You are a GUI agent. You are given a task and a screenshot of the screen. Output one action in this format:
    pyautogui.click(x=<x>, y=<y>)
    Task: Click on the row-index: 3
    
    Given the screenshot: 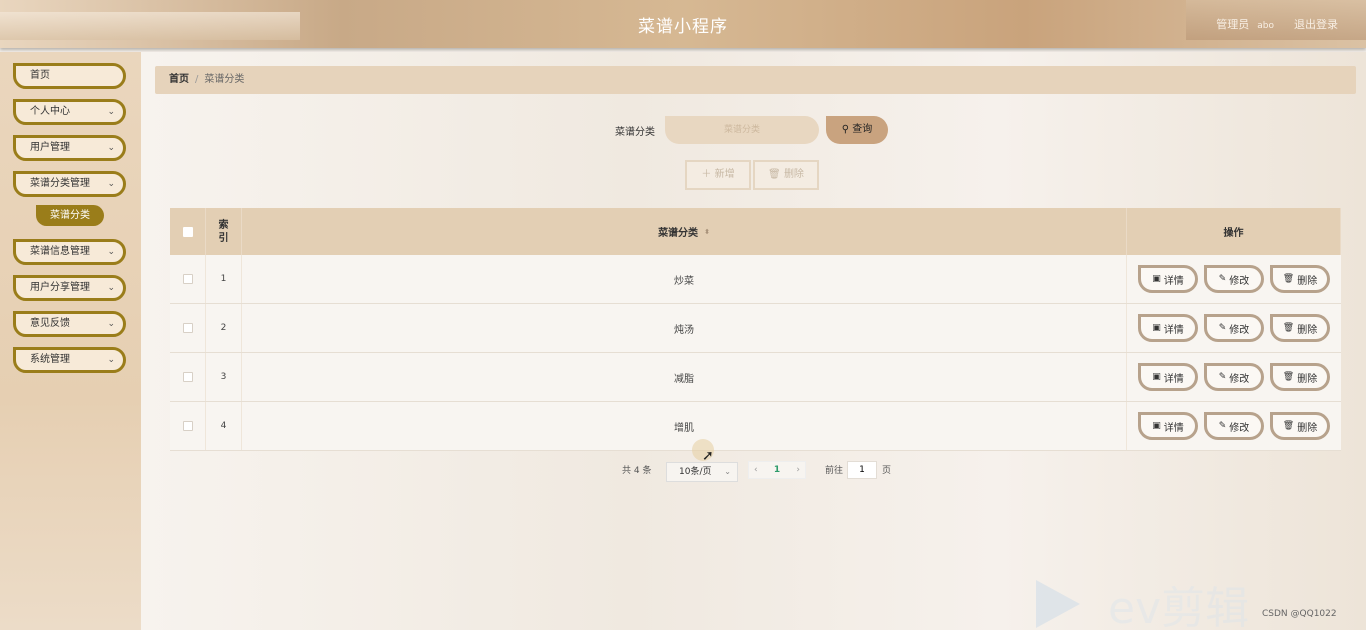 What is the action you would take?
    pyautogui.click(x=224, y=377)
    